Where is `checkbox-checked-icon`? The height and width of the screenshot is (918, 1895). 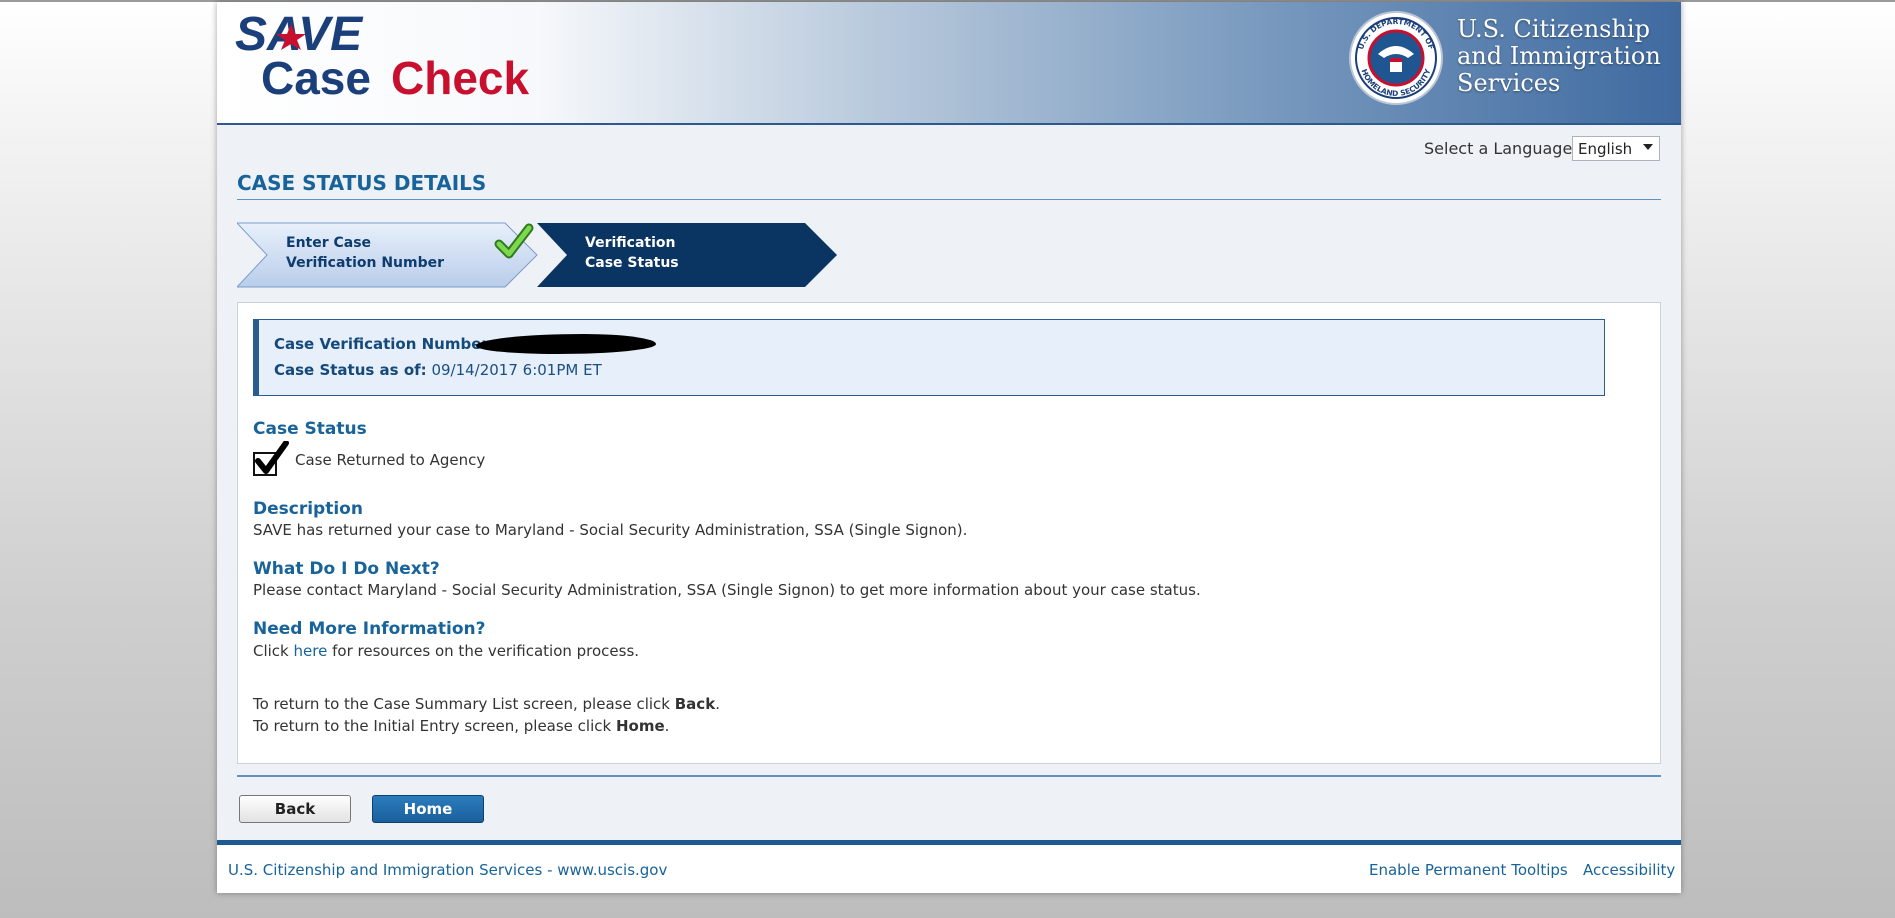
checkbox-checked-icon is located at coordinates (271, 458).